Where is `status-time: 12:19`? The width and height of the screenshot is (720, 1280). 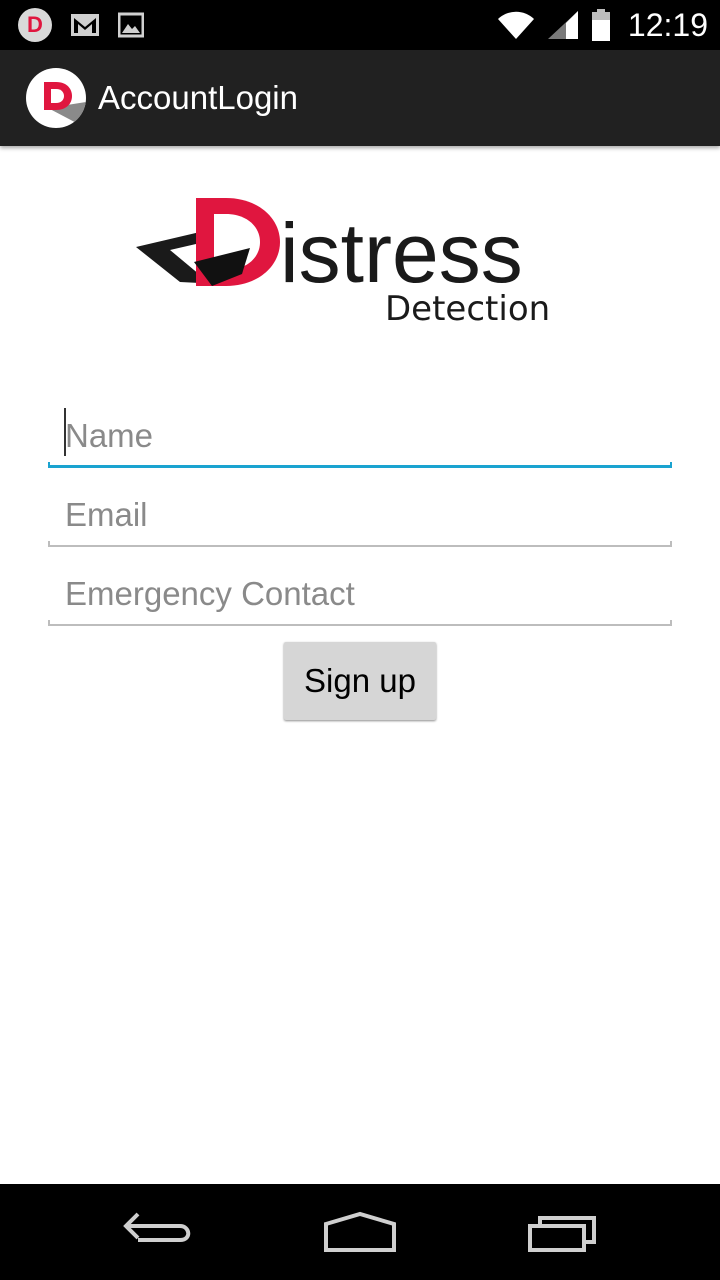
status-time: 12:19 is located at coordinates (667, 25).